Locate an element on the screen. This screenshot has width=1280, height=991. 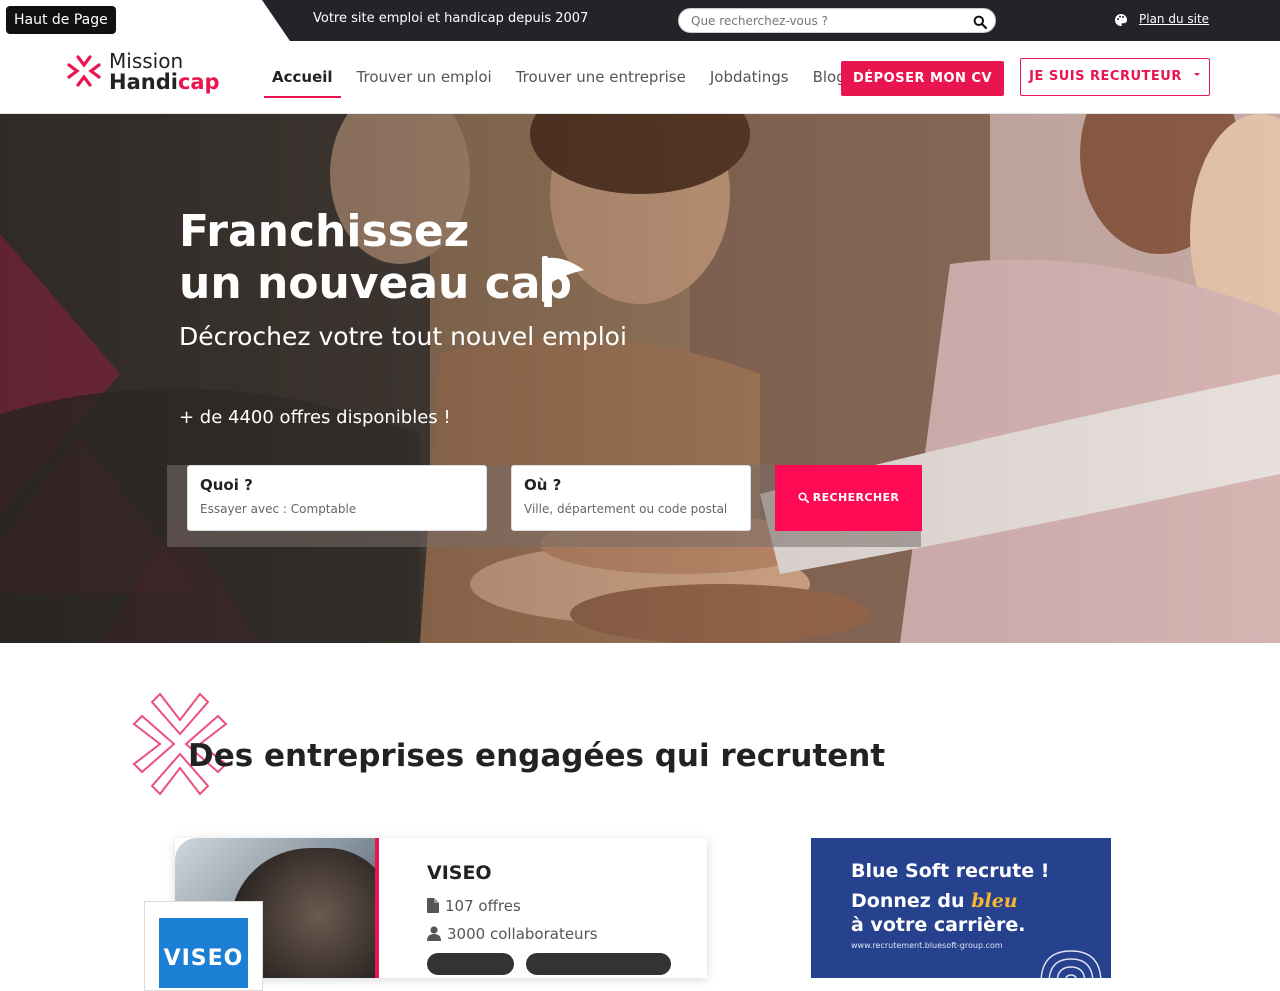
document-icon is located at coordinates (433, 905).